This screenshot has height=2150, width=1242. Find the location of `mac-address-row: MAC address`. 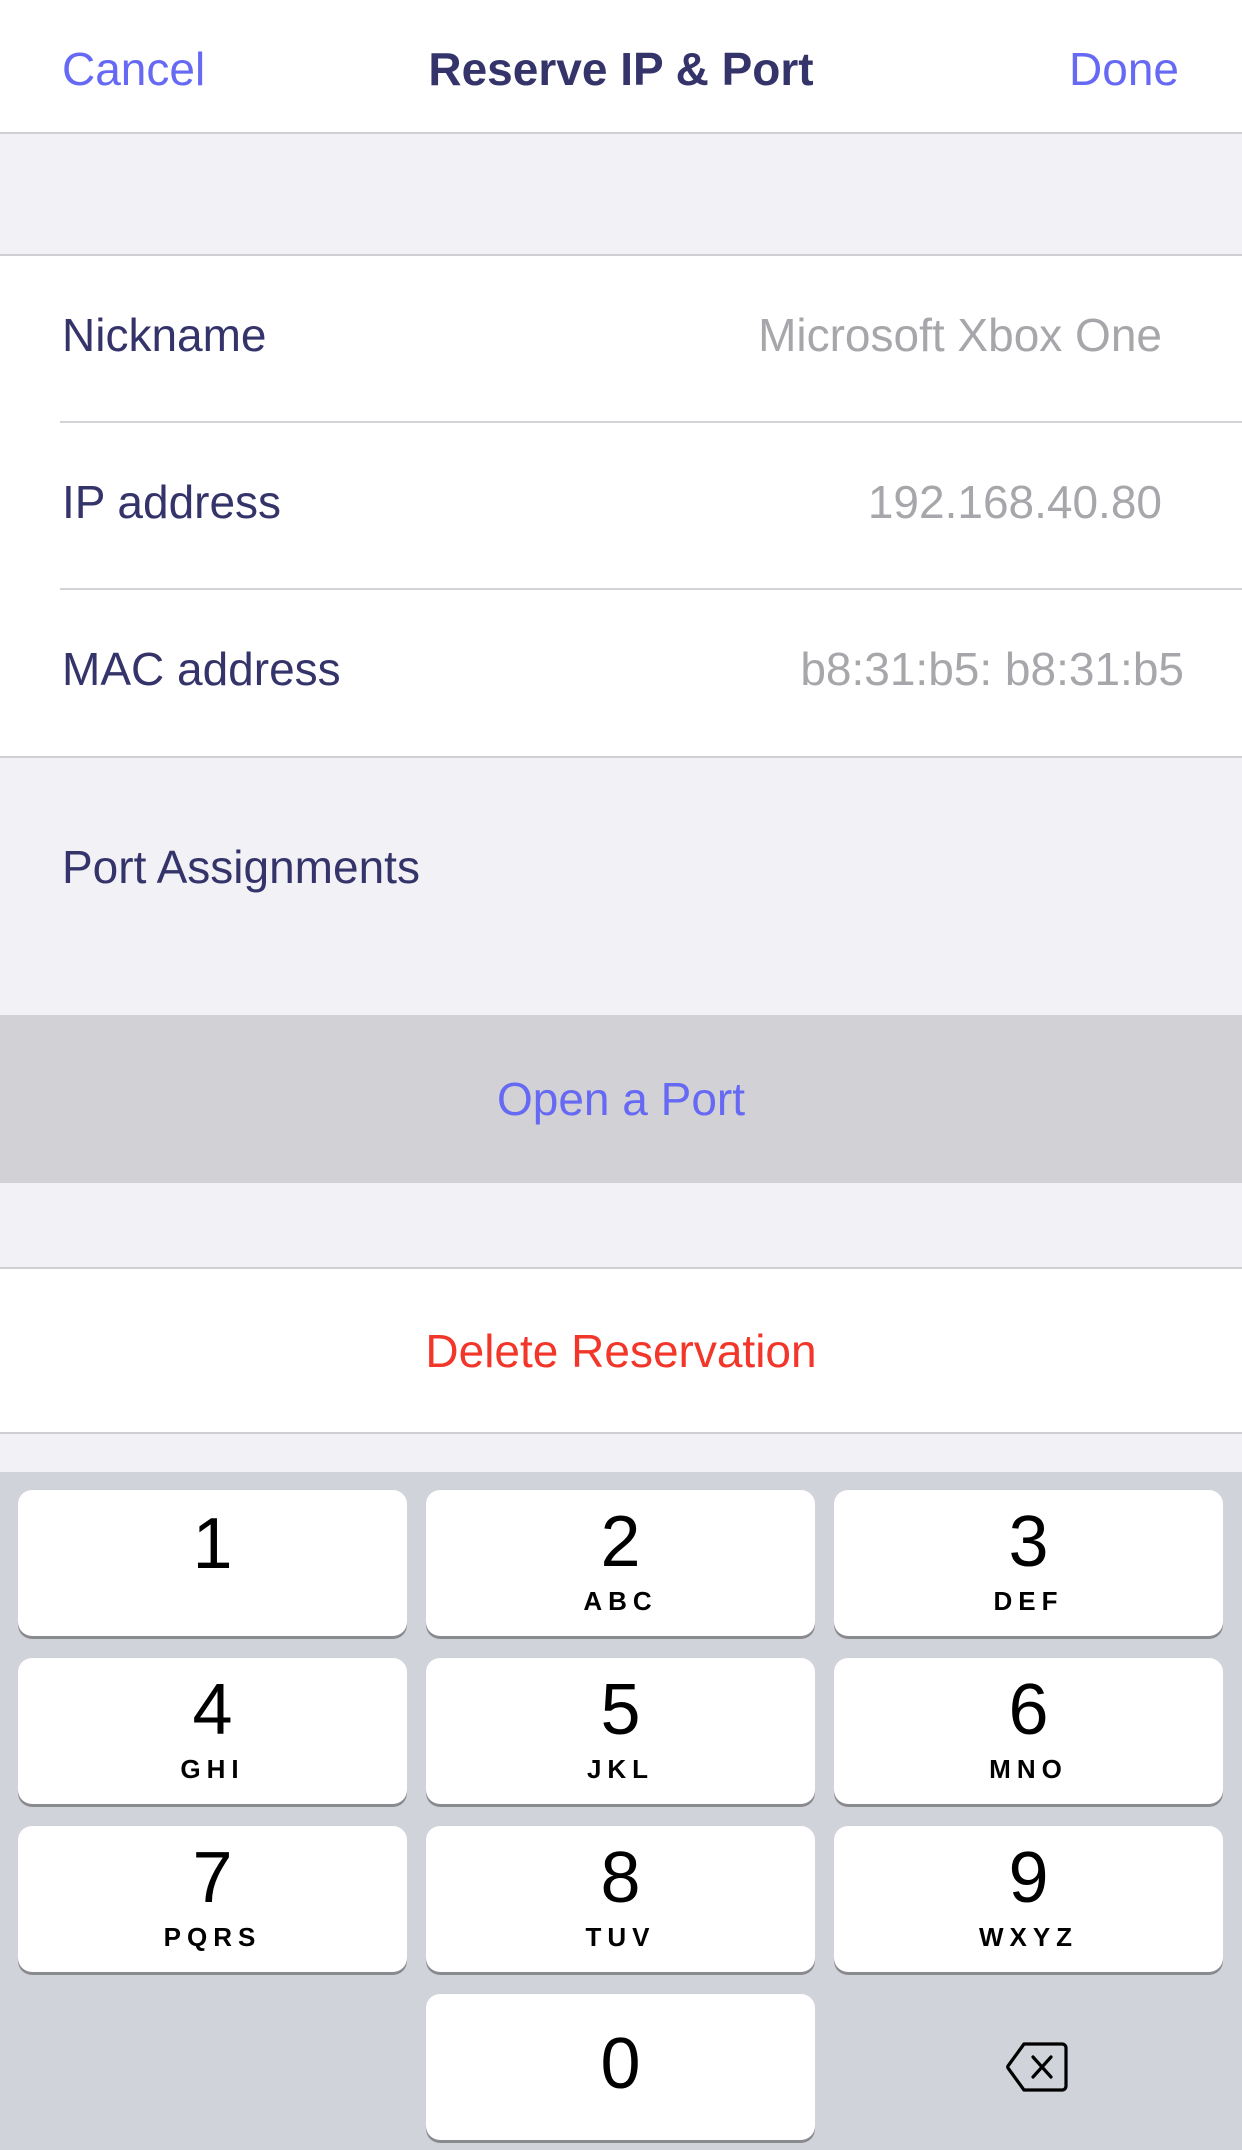

mac-address-row: MAC address is located at coordinates (621, 673).